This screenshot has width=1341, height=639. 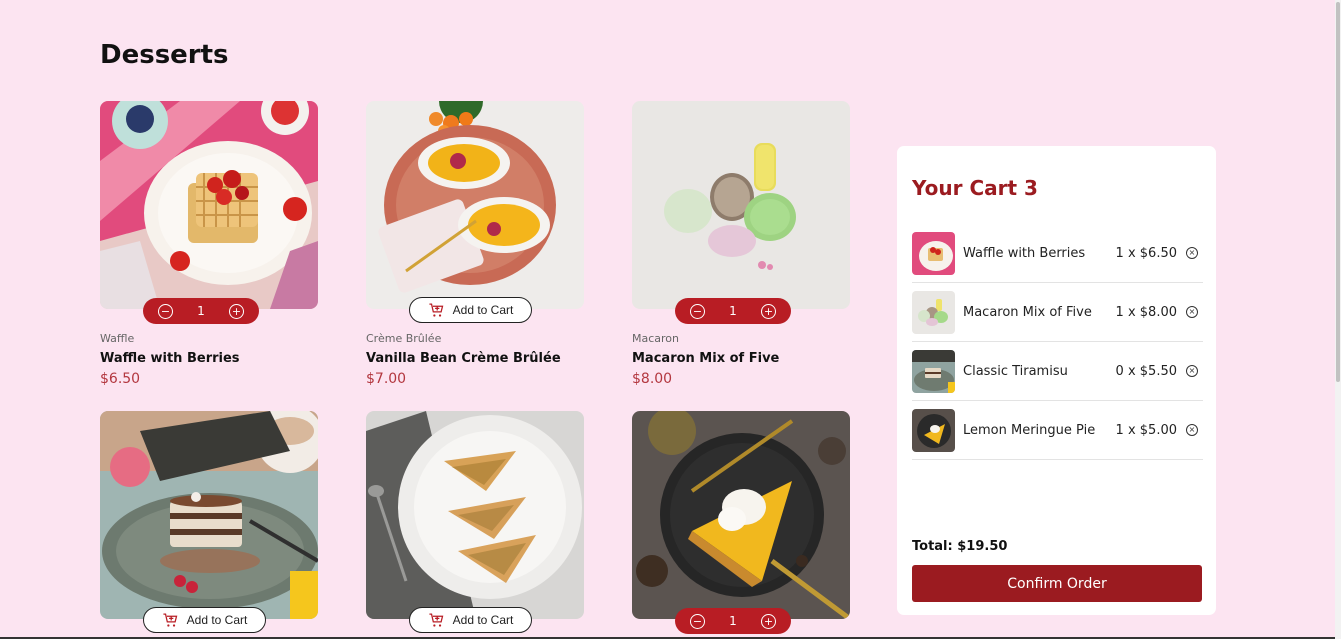 What do you see at coordinates (120, 379) in the screenshot?
I see `product-price: $6.50` at bounding box center [120, 379].